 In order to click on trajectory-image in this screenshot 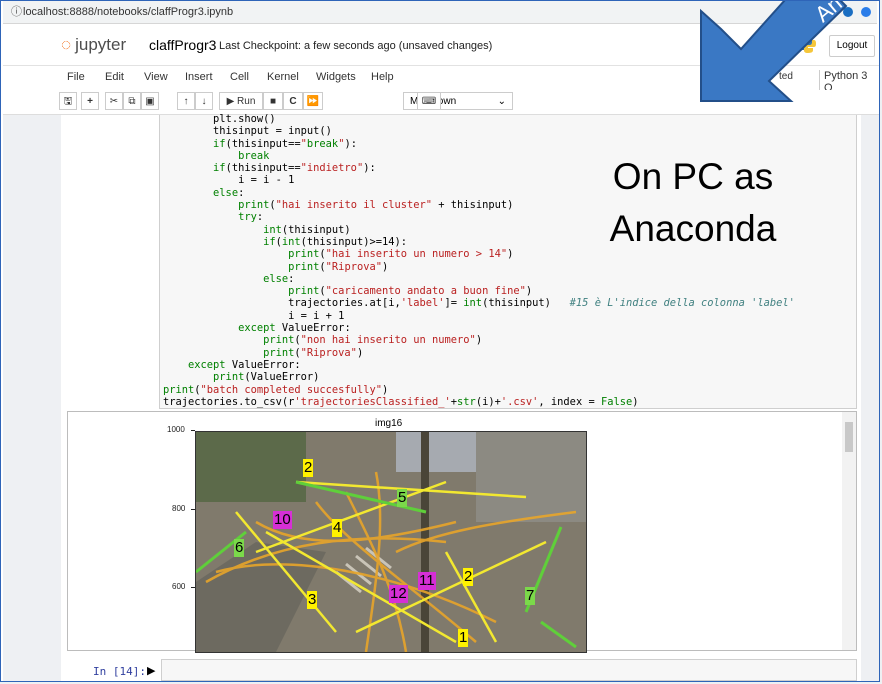, I will do `click(391, 542)`.